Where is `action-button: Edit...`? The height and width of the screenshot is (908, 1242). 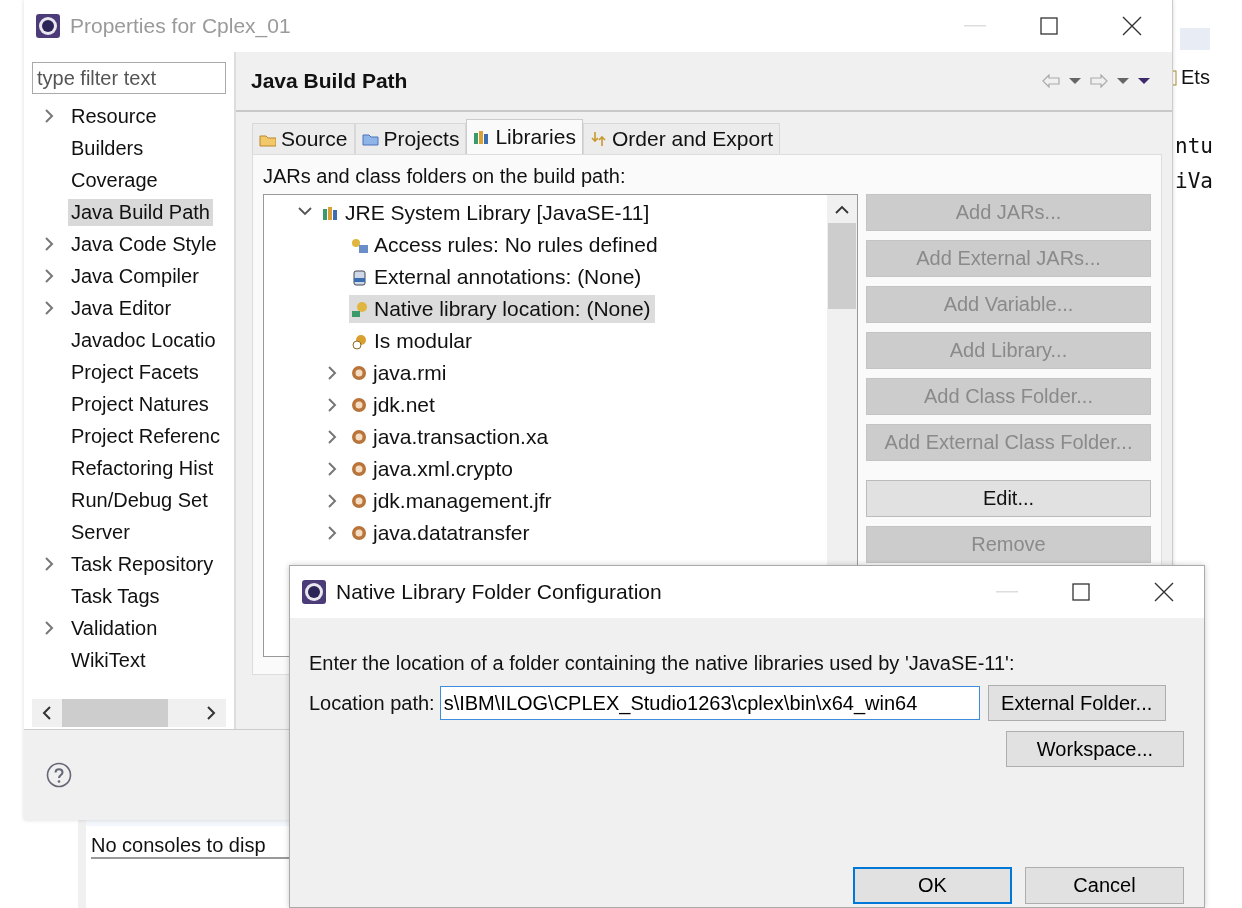 action-button: Edit... is located at coordinates (1008, 498).